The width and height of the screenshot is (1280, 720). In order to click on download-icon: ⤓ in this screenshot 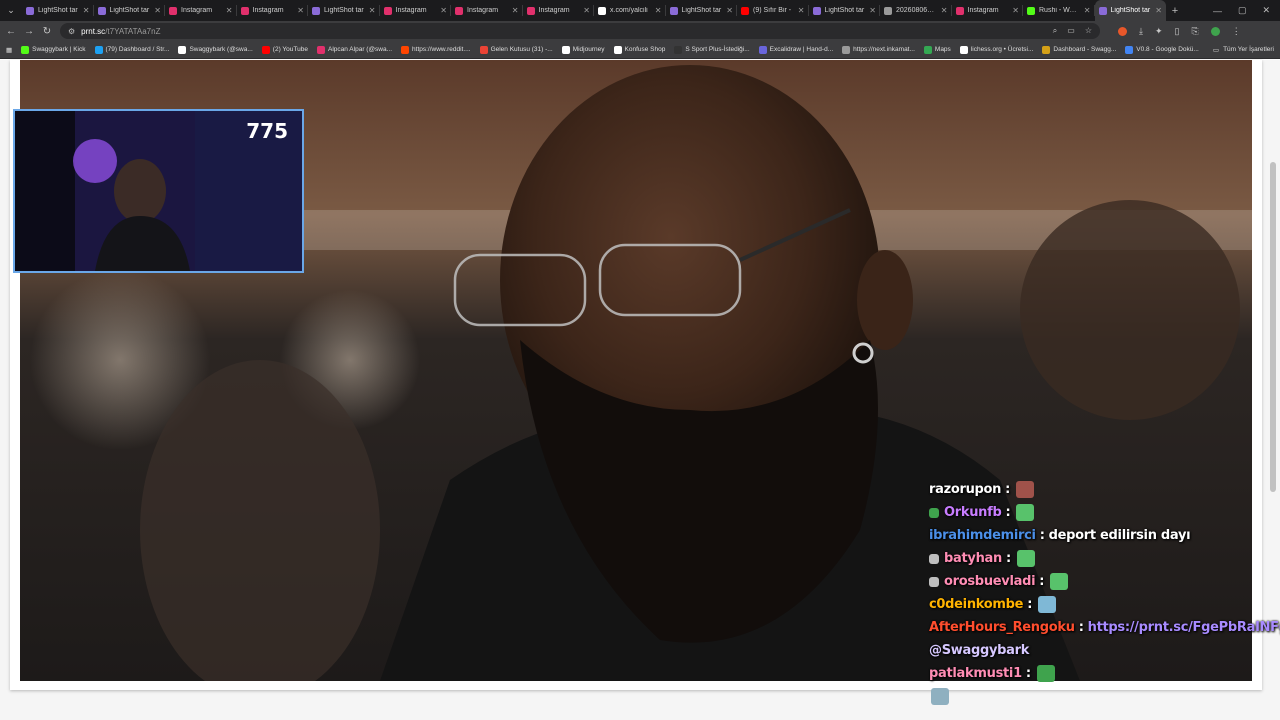, I will do `click(1141, 31)`.